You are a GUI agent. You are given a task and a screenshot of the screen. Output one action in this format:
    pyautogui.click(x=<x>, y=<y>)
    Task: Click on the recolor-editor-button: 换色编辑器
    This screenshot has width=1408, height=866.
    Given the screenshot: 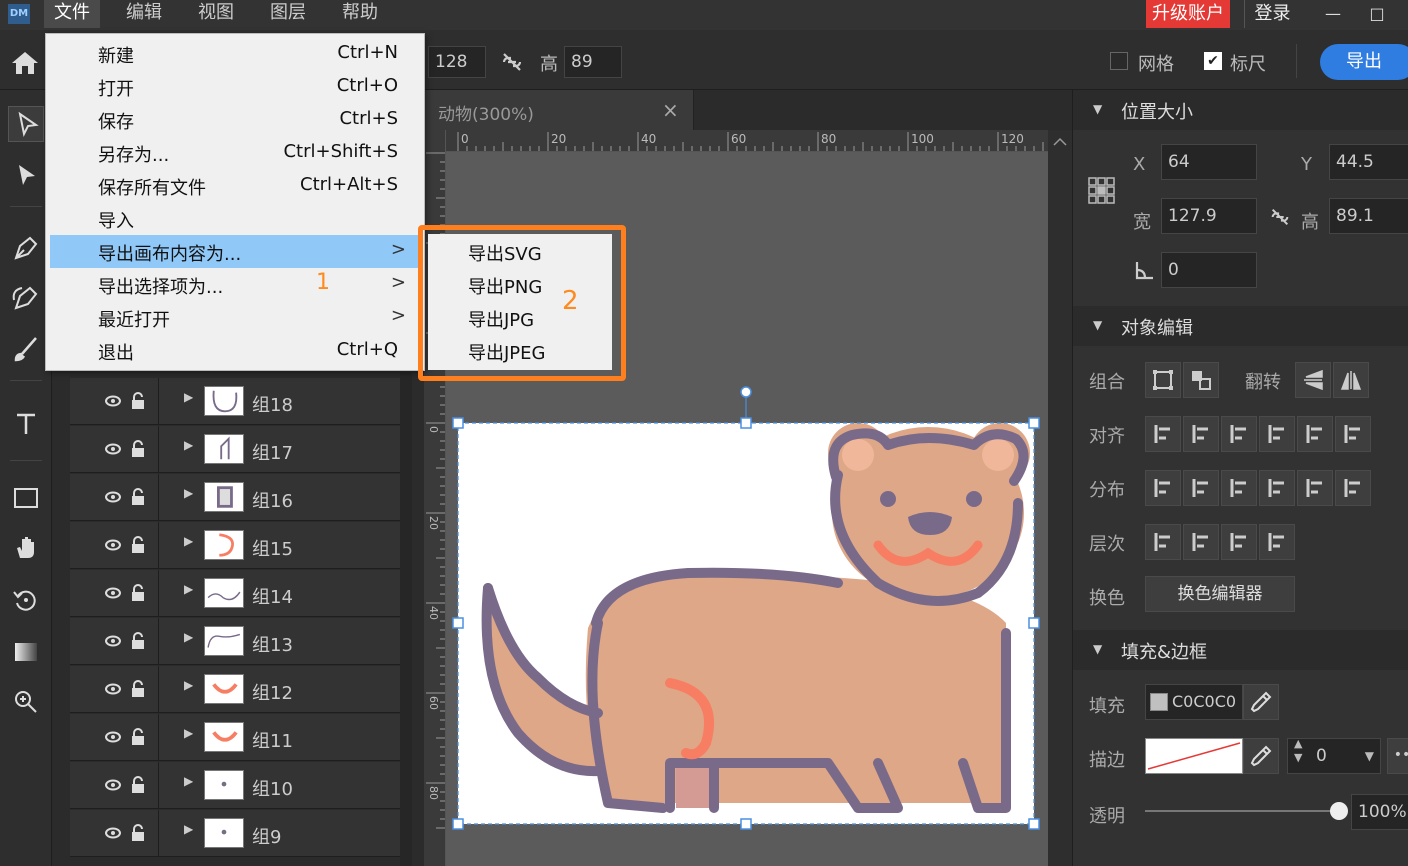 What is the action you would take?
    pyautogui.click(x=1220, y=594)
    